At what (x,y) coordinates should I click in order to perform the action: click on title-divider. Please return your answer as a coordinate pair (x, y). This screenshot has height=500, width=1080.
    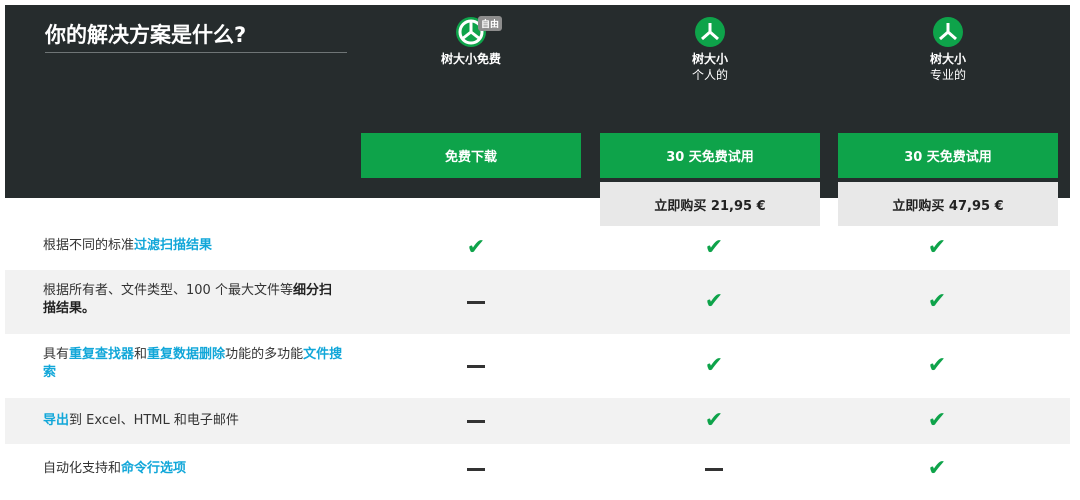
    Looking at the image, I should click on (196, 52).